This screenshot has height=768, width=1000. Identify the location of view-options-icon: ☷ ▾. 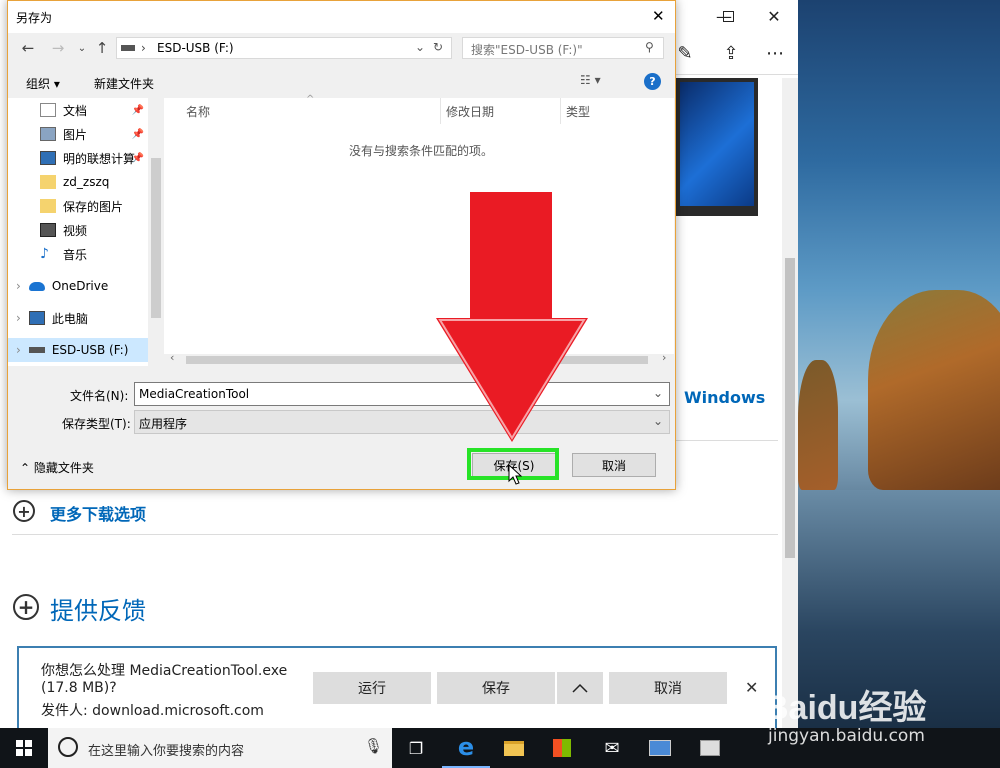
(590, 80).